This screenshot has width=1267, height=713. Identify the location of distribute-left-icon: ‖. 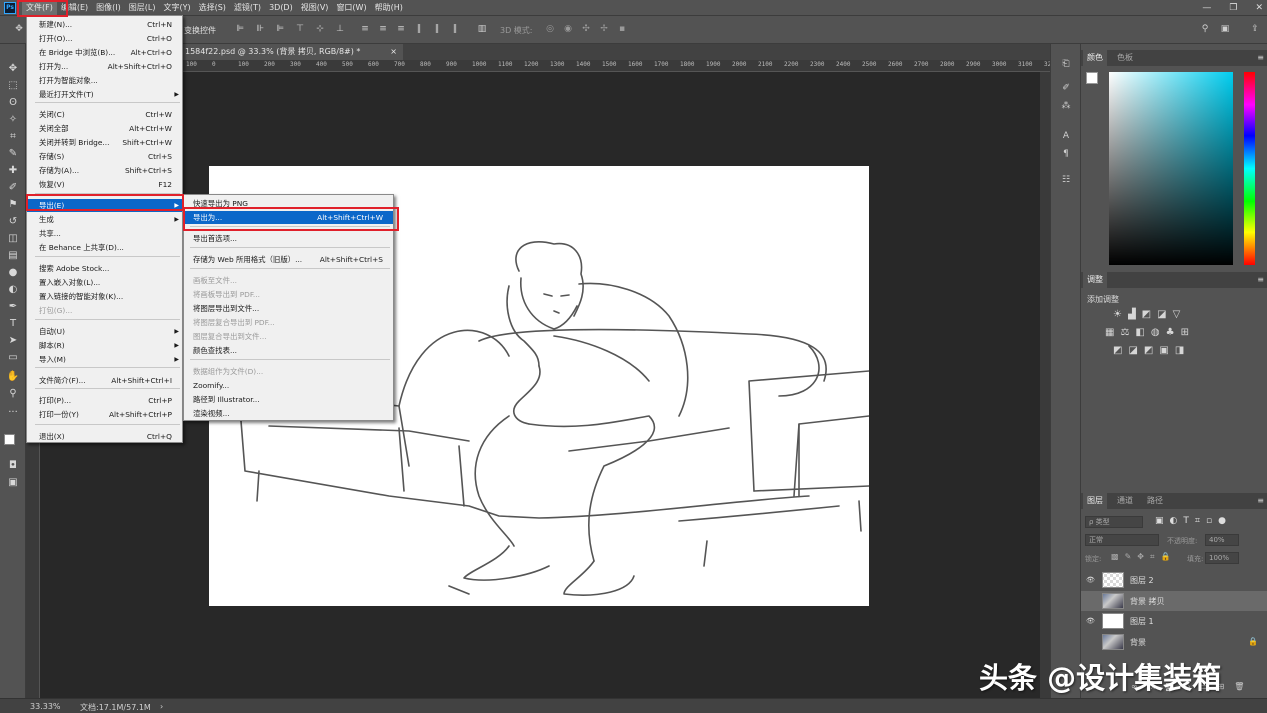
(419, 29).